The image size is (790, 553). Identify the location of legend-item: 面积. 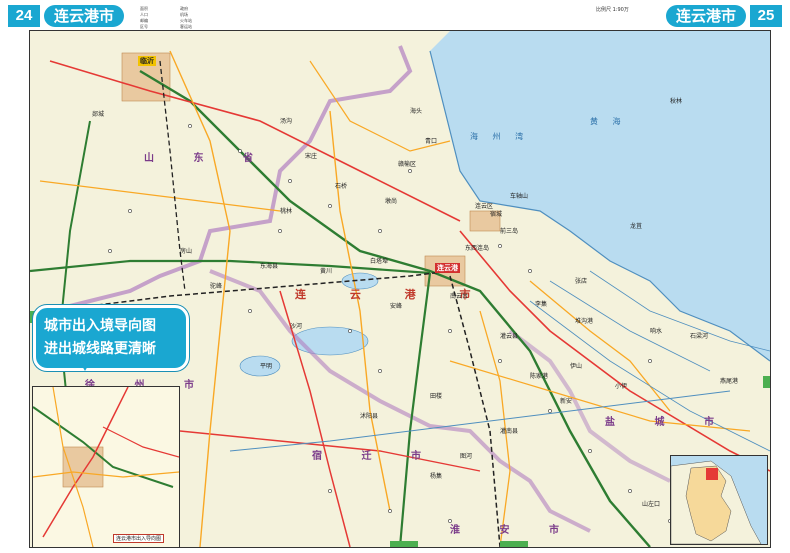
(144, 8).